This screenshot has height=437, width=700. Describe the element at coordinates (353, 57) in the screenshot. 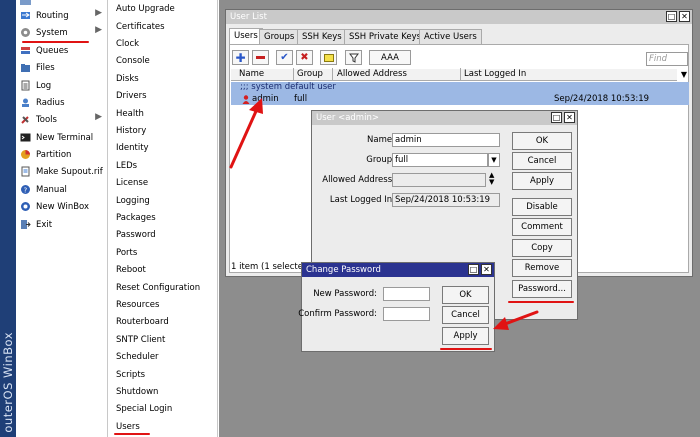

I see `filter-button` at that location.